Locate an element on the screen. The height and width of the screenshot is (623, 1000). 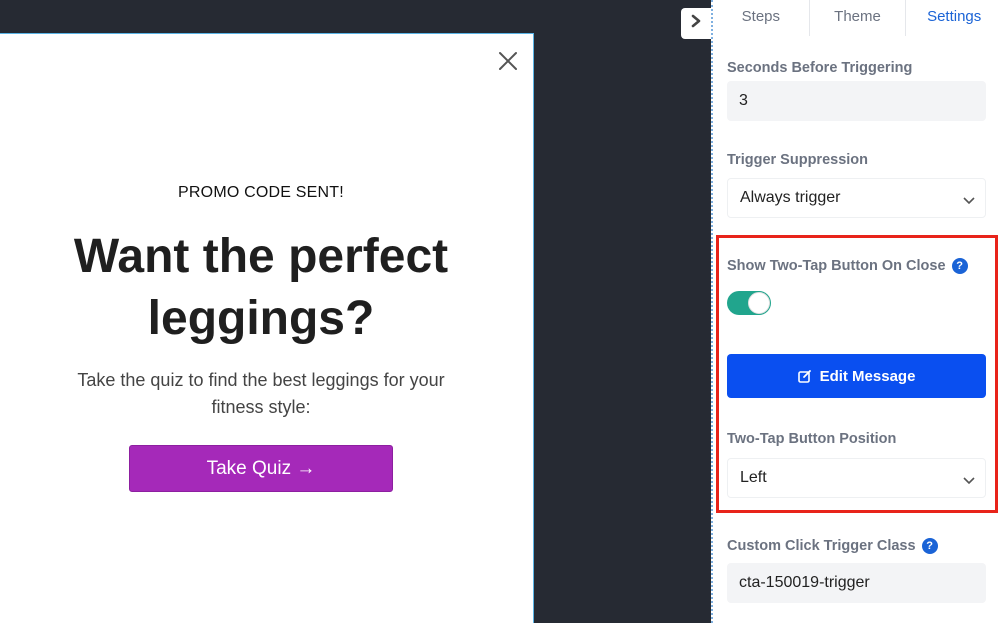
panel-tabs: Steps Theme Settings is located at coordinates (856, 18).